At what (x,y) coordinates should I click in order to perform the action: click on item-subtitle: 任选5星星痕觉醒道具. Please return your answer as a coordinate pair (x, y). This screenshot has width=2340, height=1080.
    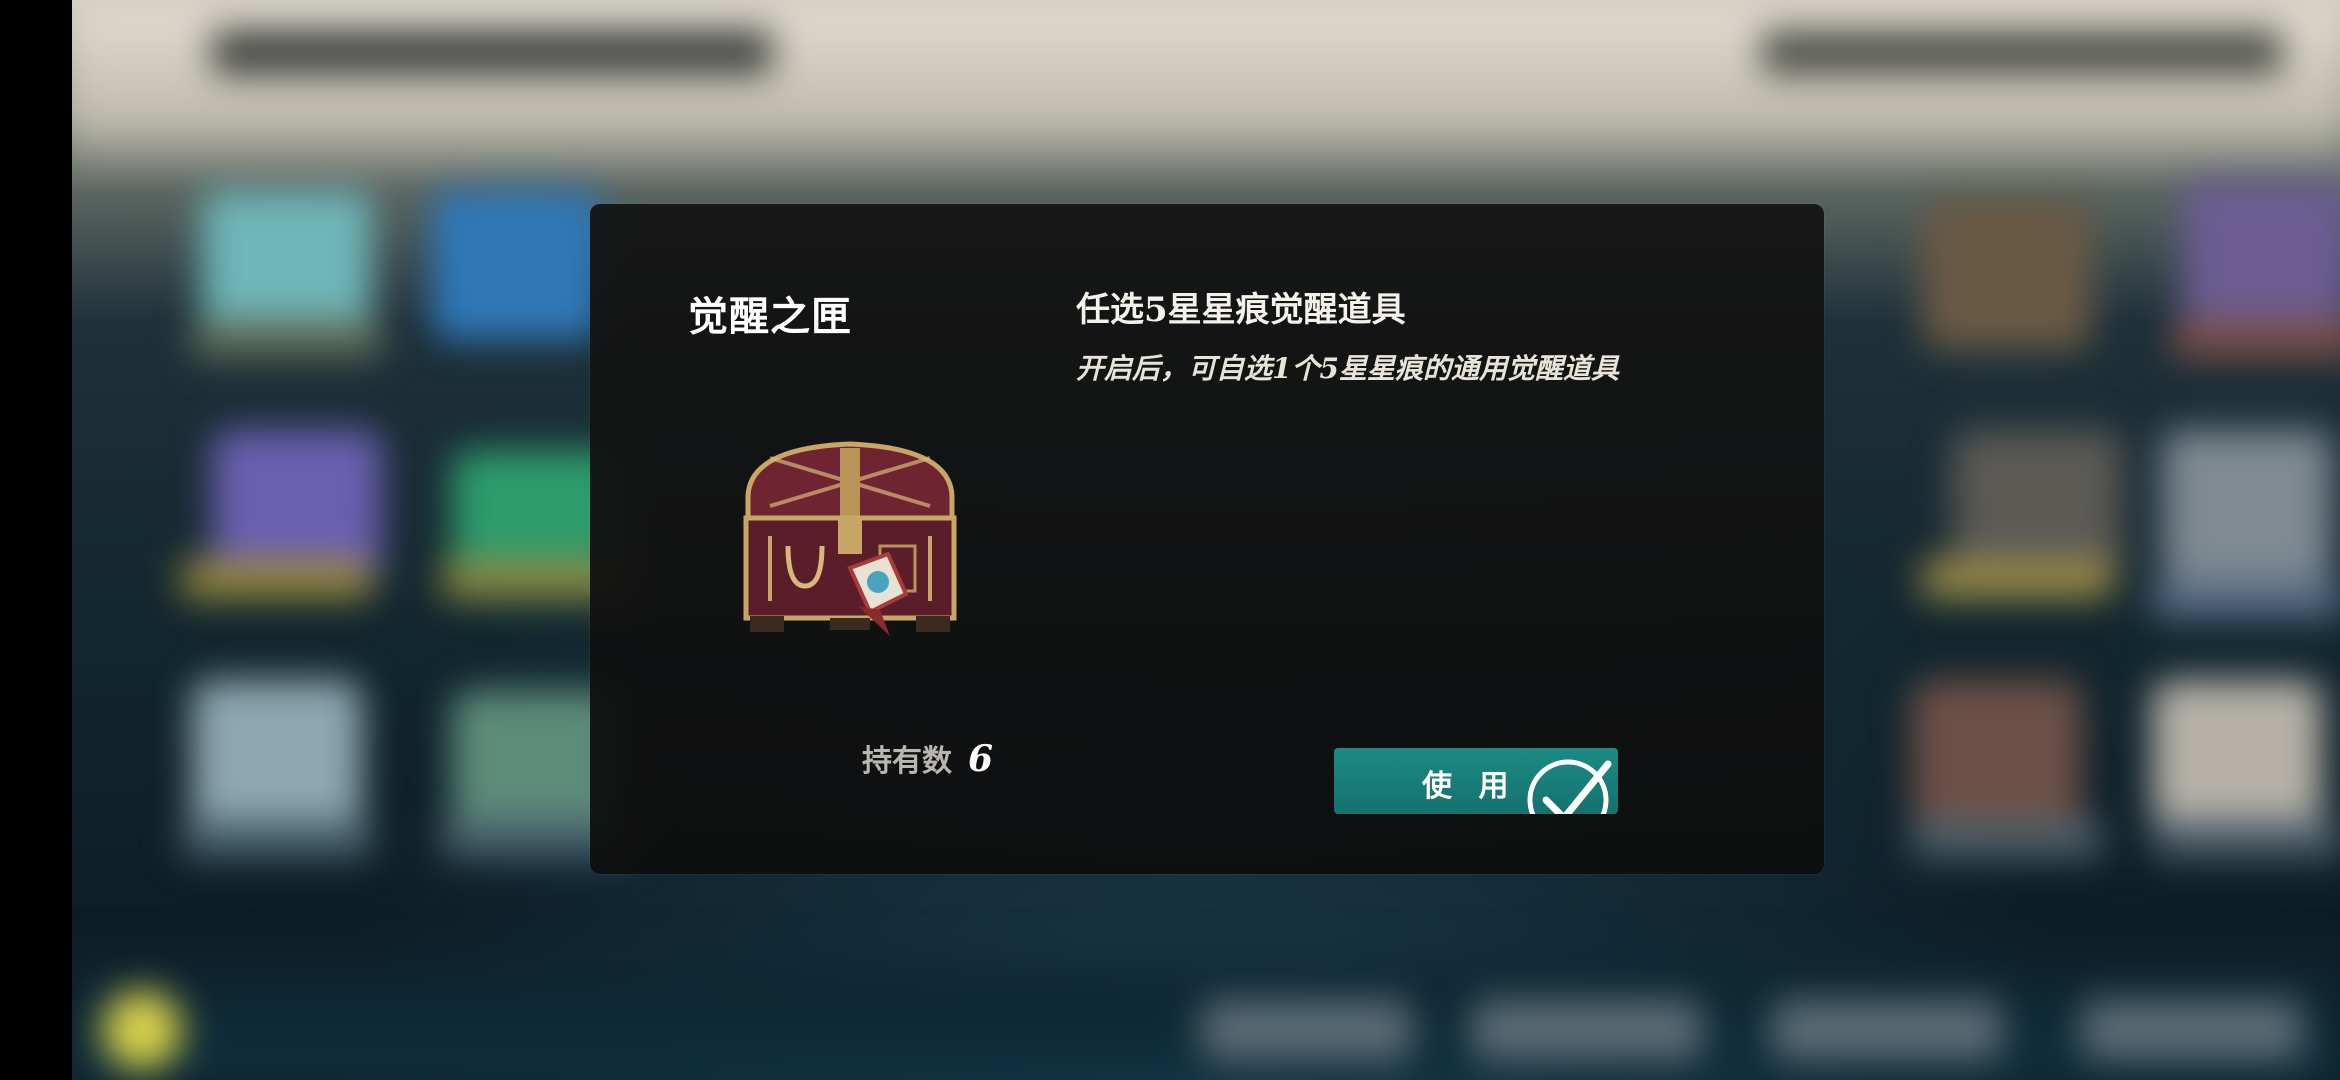
    Looking at the image, I should click on (1241, 310).